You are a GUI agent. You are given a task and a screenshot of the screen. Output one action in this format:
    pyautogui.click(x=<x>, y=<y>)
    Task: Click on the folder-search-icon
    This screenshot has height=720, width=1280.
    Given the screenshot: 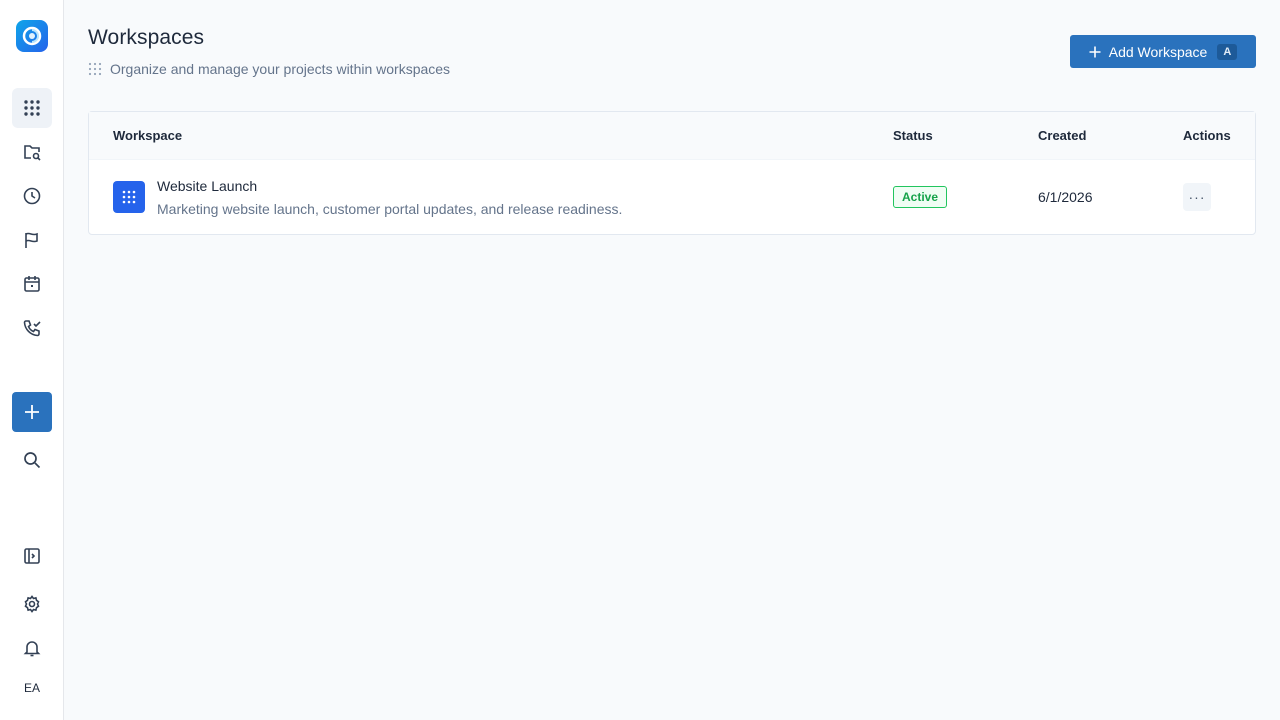 What is the action you would take?
    pyautogui.click(x=32, y=153)
    